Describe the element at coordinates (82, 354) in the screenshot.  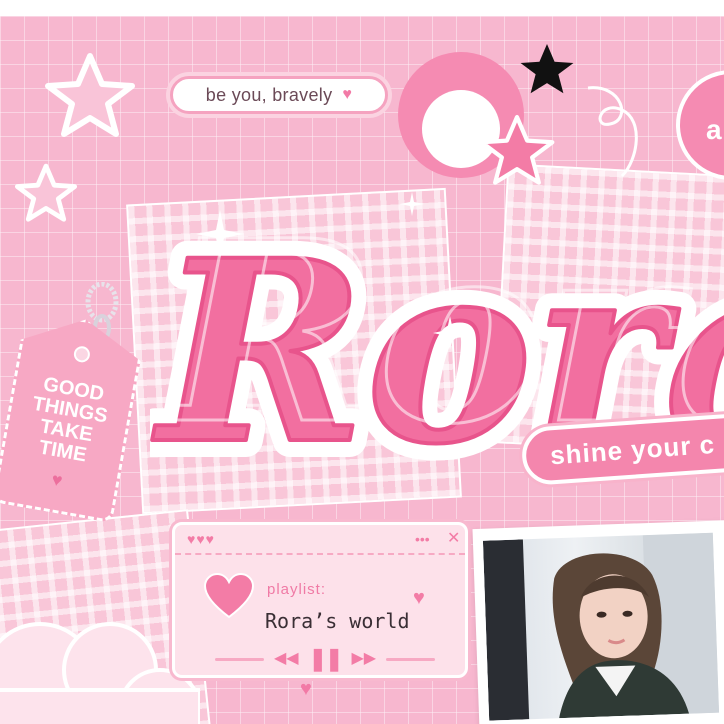
I see `tag-hole` at that location.